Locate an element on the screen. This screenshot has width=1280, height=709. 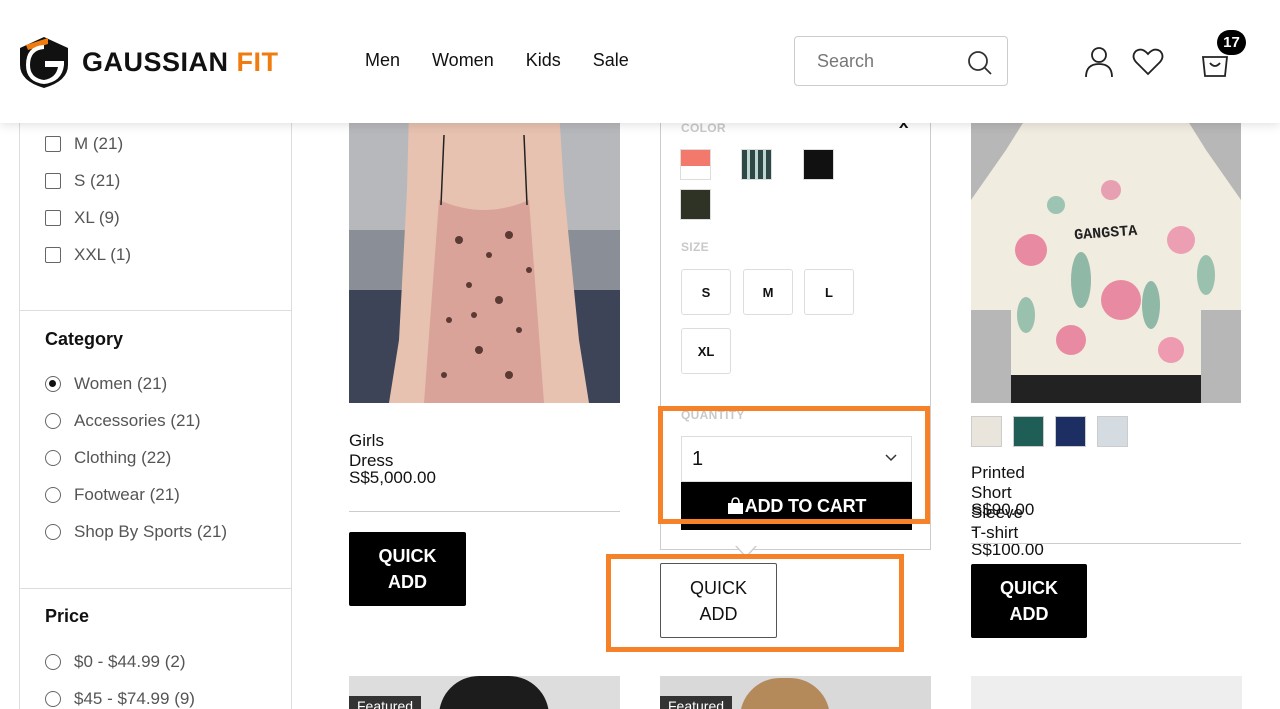
category-filter-shop-by-sports: Shop By Sports (21) is located at coordinates (136, 532).